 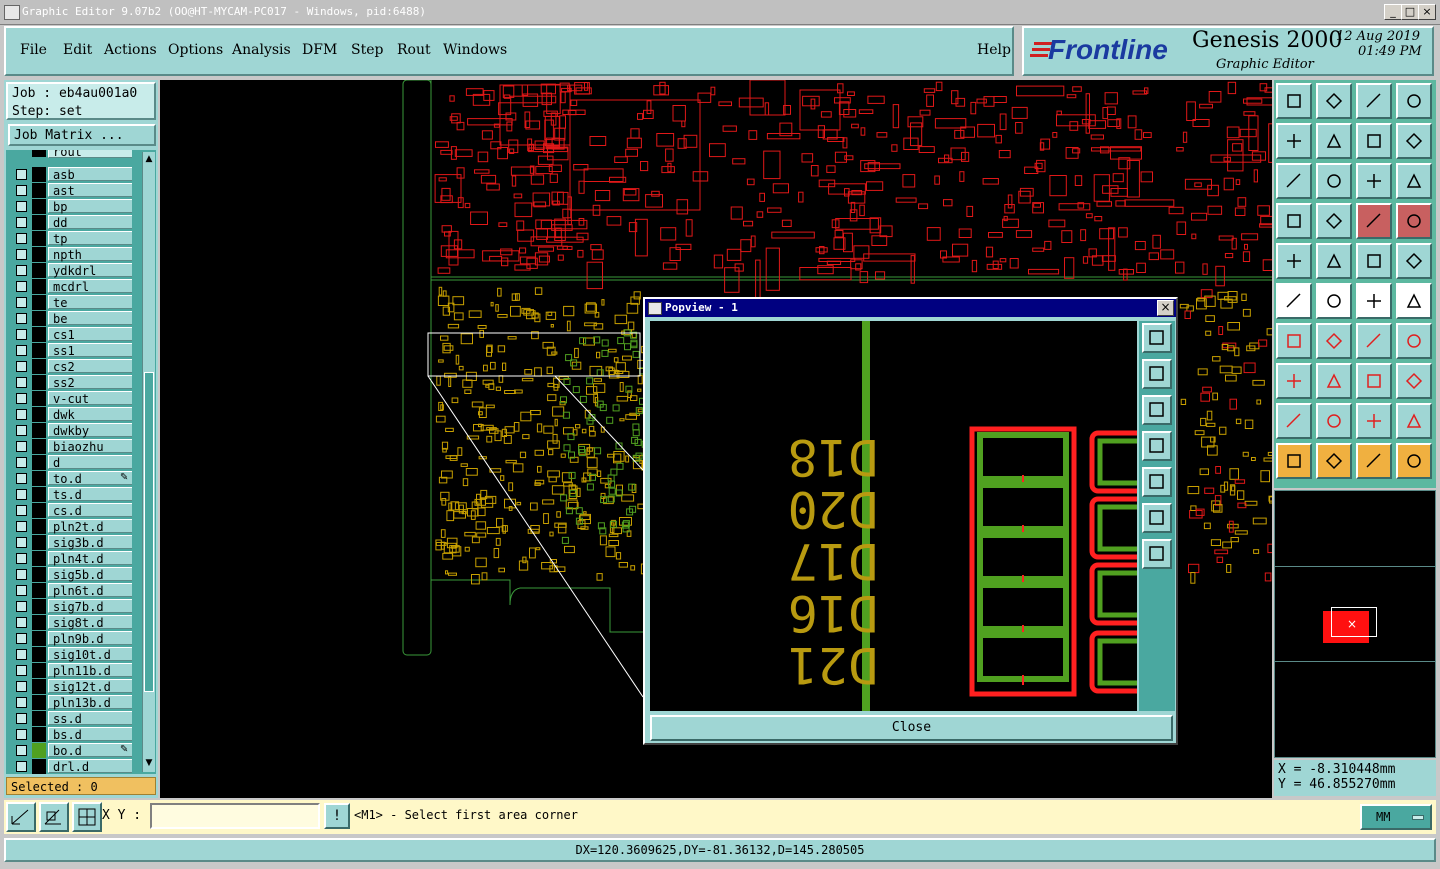 What do you see at coordinates (1393, 12) in the screenshot?
I see `minimize-button: _` at bounding box center [1393, 12].